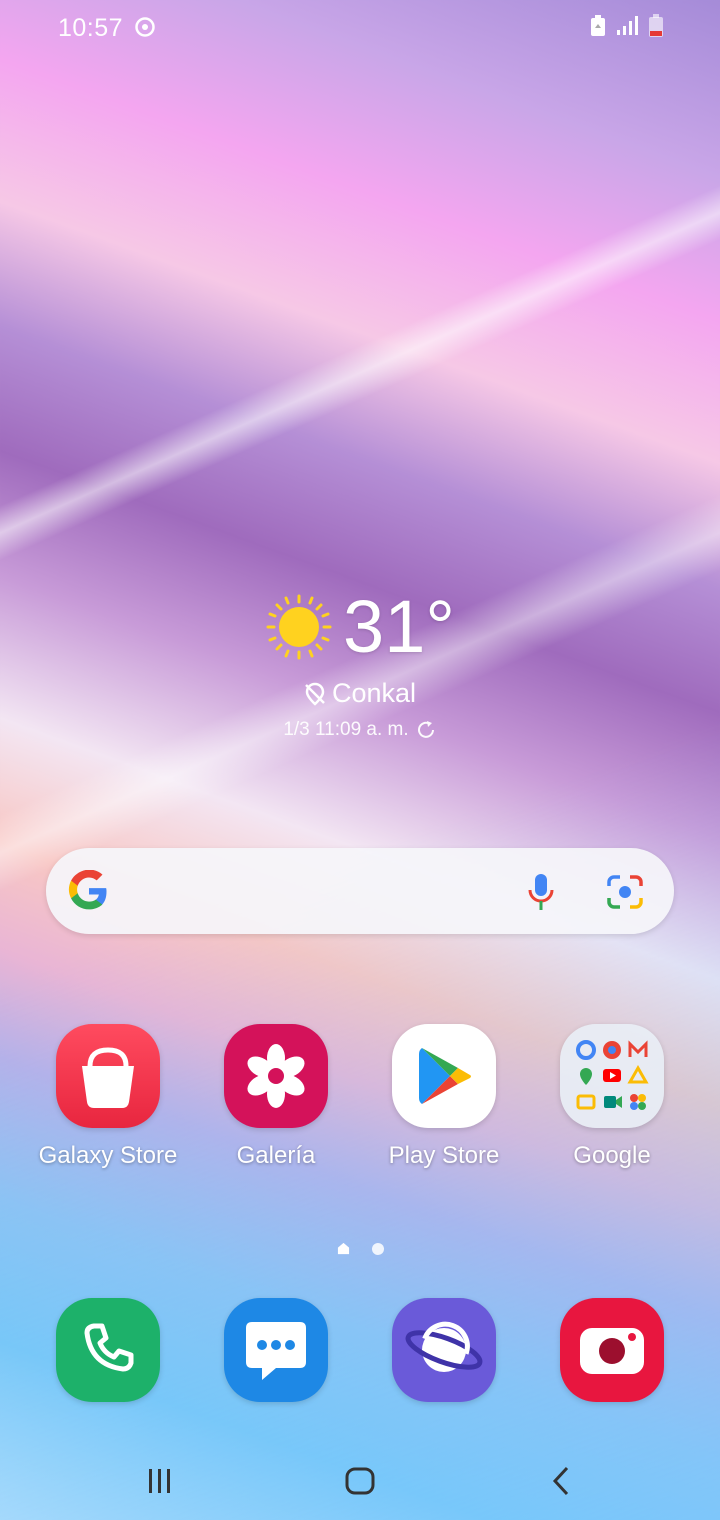 The image size is (720, 1520). I want to click on page-dot, so click(377, 1248).